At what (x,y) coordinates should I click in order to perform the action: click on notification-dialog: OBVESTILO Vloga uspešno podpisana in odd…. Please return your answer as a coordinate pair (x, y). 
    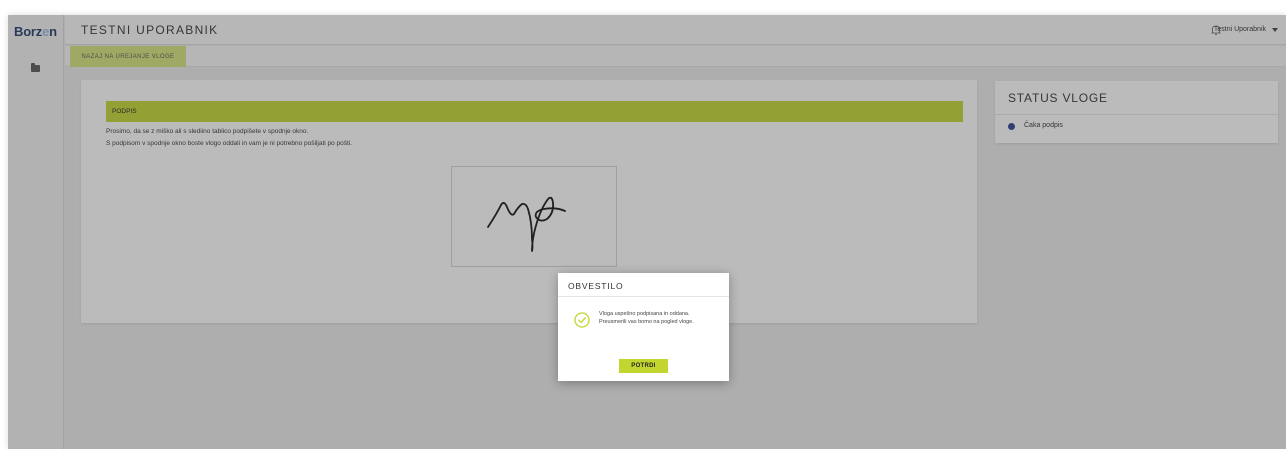
    Looking at the image, I should click on (643, 327).